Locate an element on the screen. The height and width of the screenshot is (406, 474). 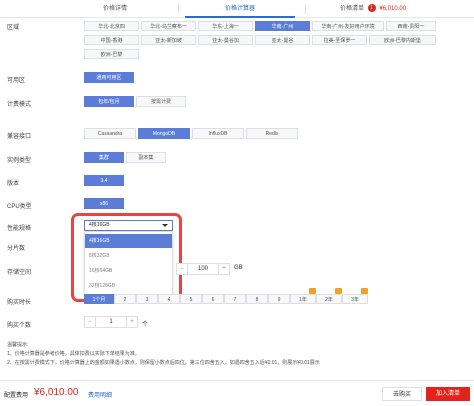
top-tabbar: 价格详情 价格计算器 价格清单 1 ¥6,010.00 is located at coordinates (237, 9).